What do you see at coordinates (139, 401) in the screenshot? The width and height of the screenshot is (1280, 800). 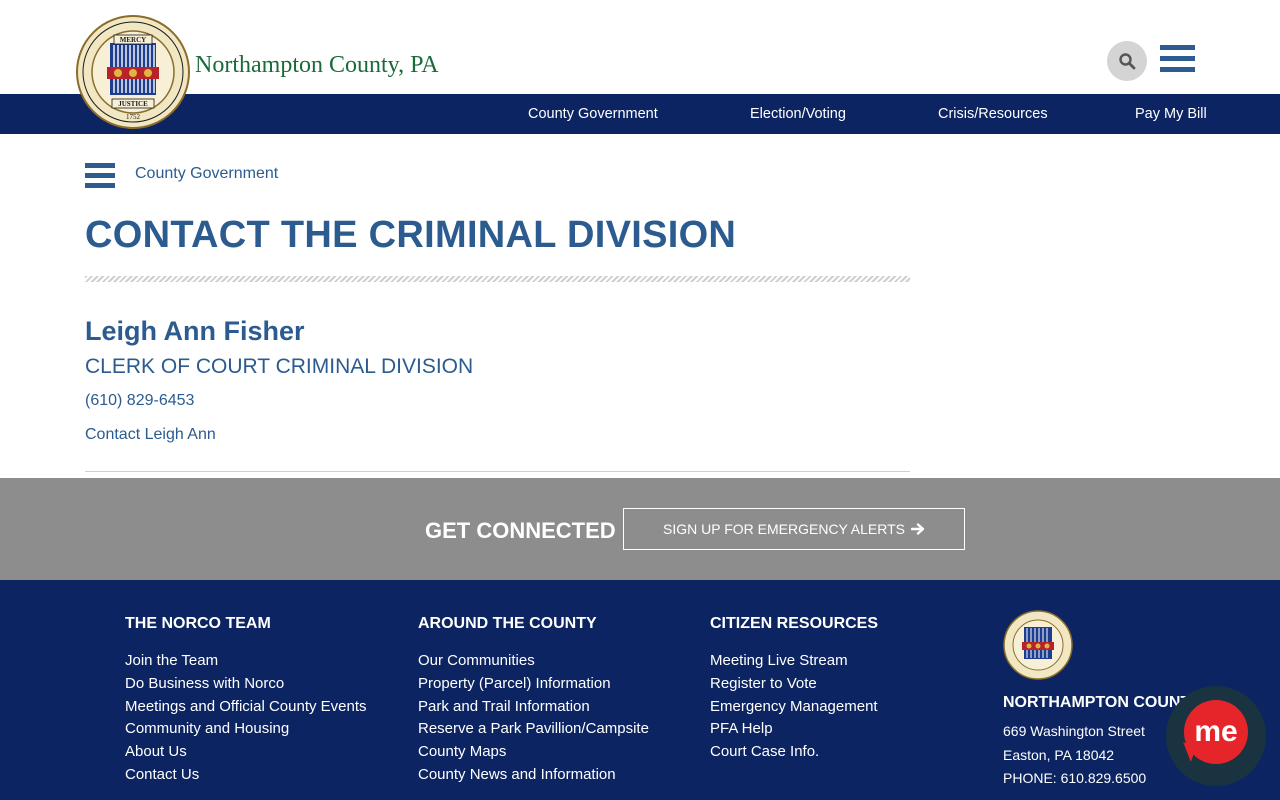 I see `contact-phone-link: (610) 829-6453` at bounding box center [139, 401].